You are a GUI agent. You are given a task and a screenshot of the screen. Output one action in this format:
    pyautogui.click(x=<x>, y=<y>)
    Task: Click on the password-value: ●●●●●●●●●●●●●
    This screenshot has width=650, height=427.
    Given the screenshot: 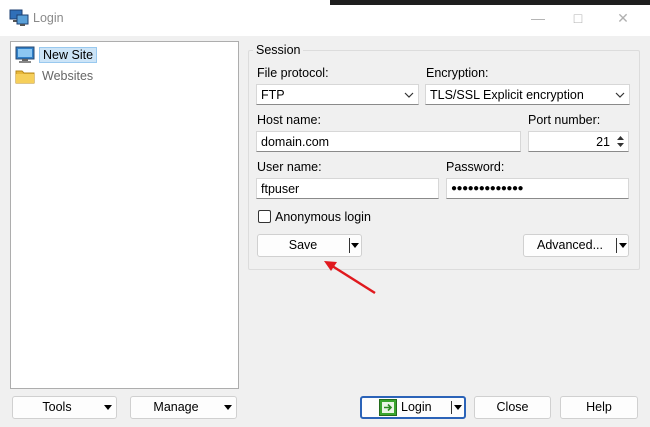 What is the action you would take?
    pyautogui.click(x=487, y=188)
    